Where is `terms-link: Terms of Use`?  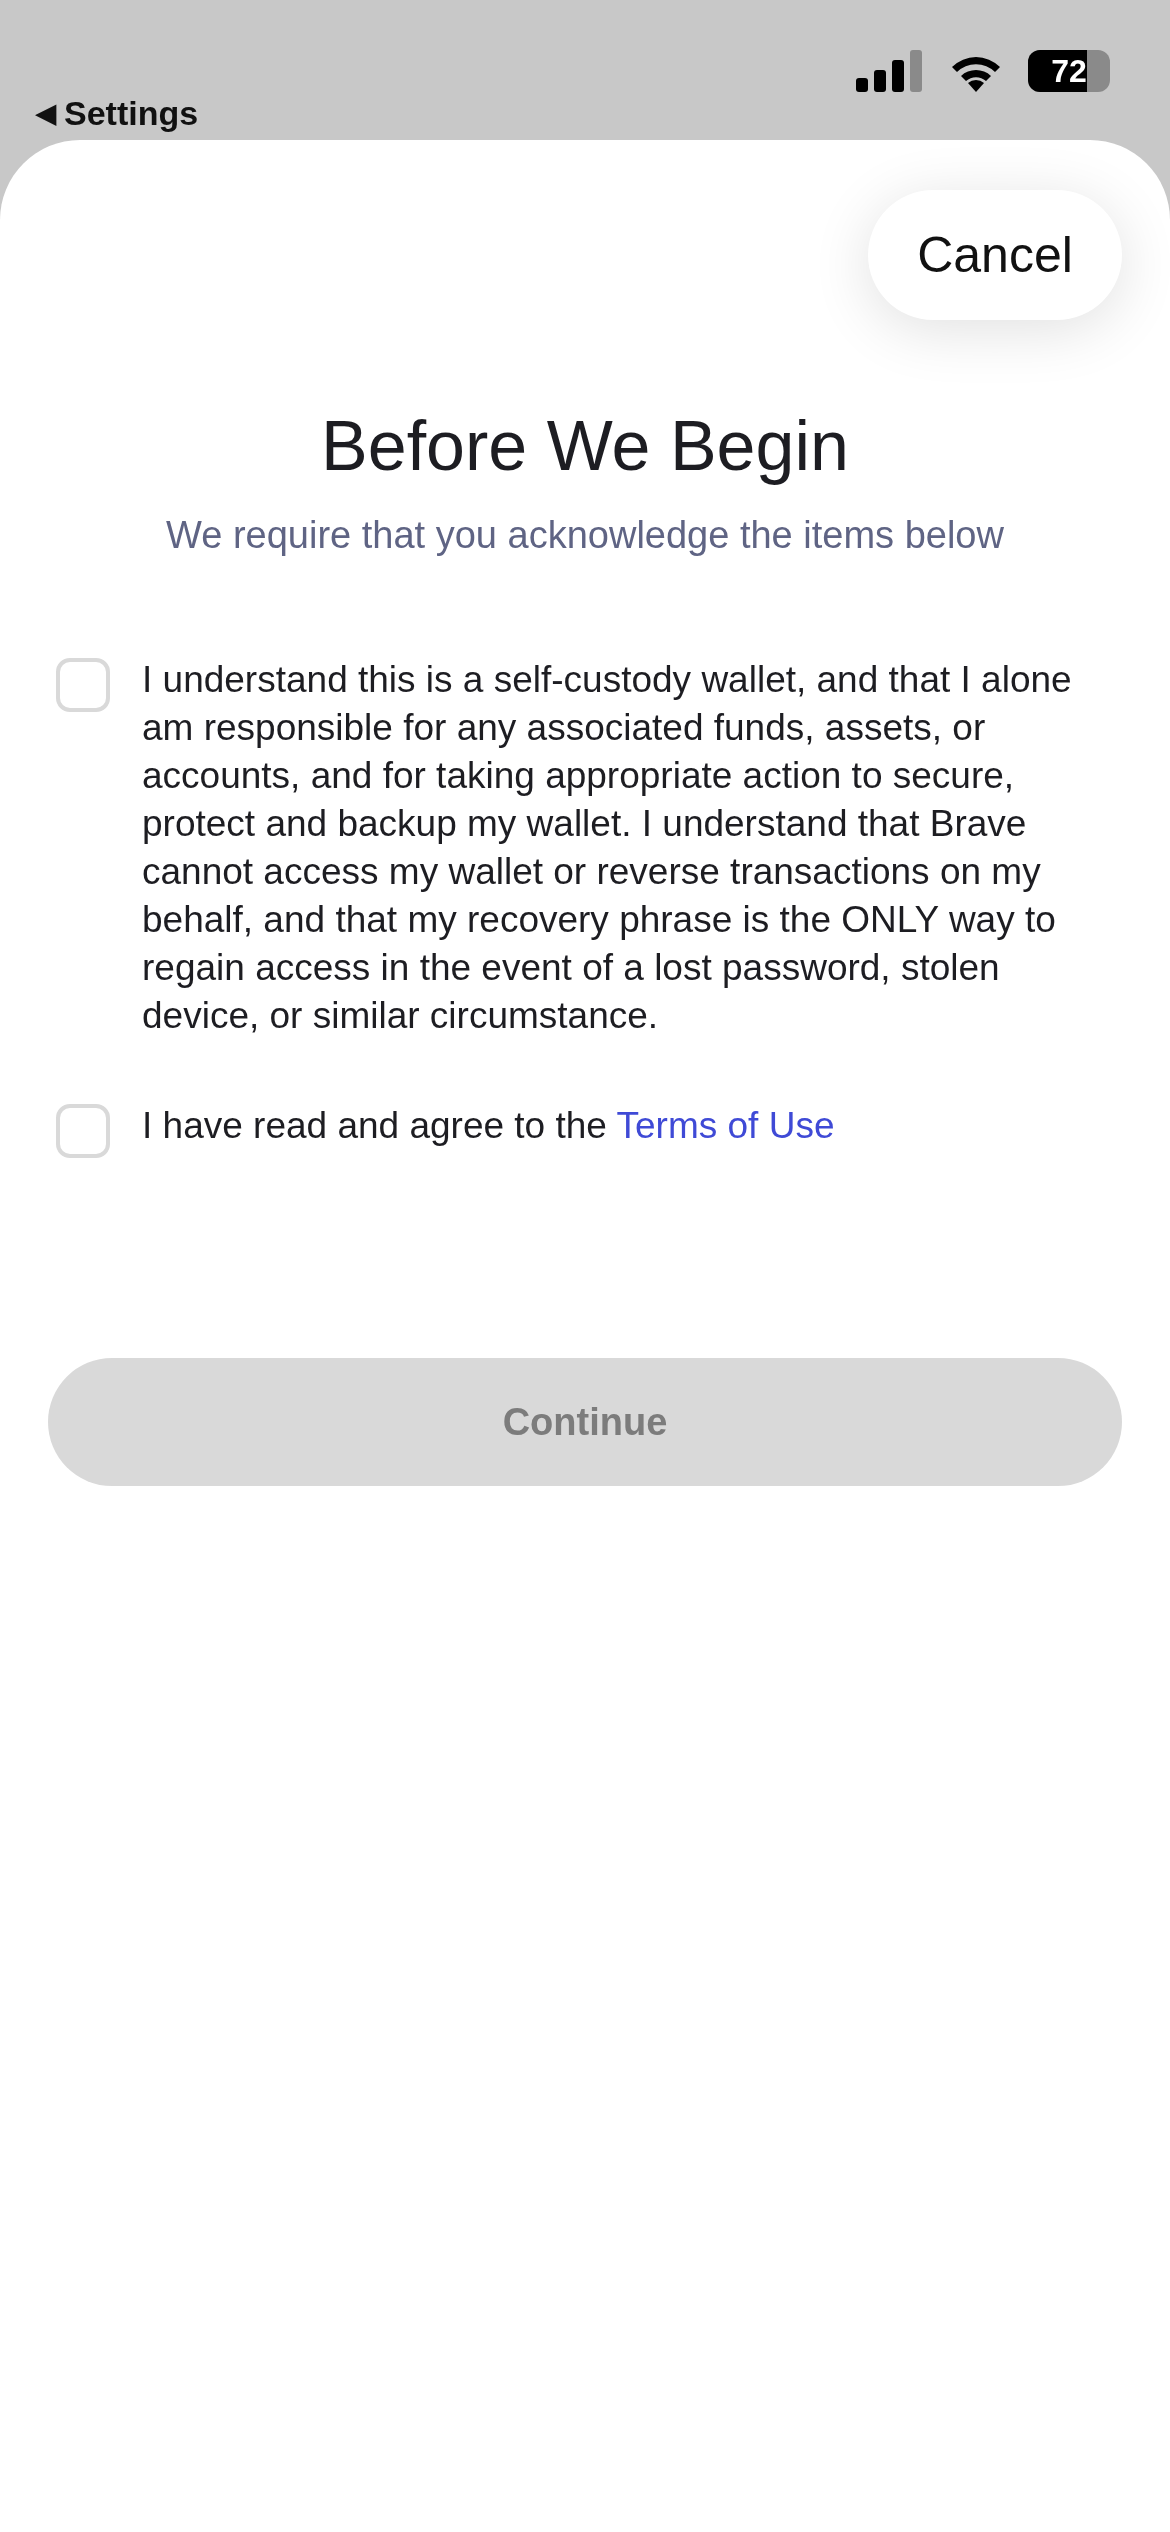
terms-link: Terms of Use is located at coordinates (725, 1125).